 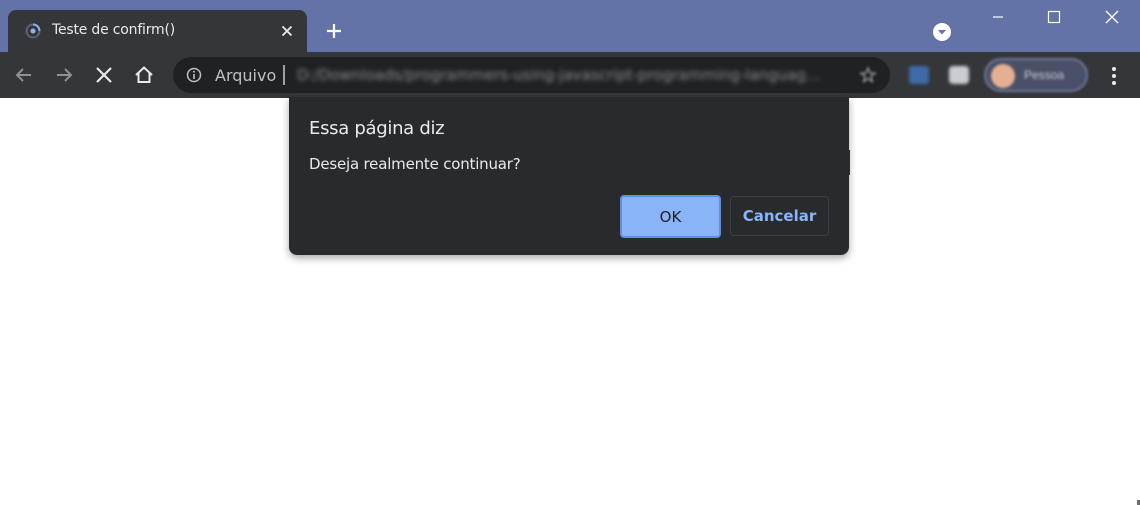 I want to click on title-bar: Teste de confirm(), so click(x=570, y=26).